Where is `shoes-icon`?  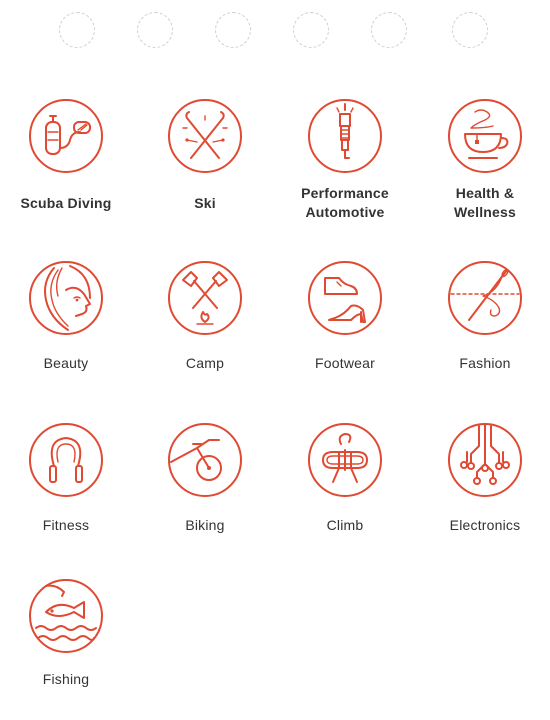 shoes-icon is located at coordinates (345, 298).